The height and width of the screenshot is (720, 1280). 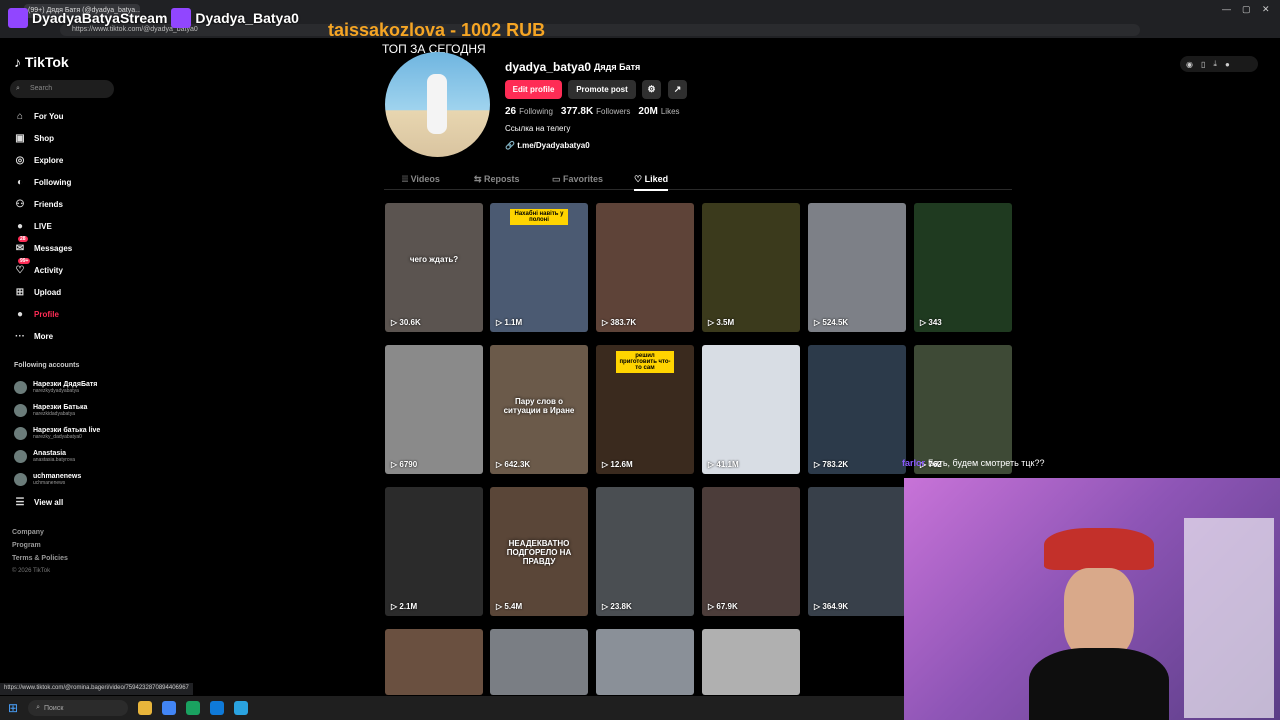 What do you see at coordinates (1266, 9) in the screenshot?
I see `close-icon: ✕` at bounding box center [1266, 9].